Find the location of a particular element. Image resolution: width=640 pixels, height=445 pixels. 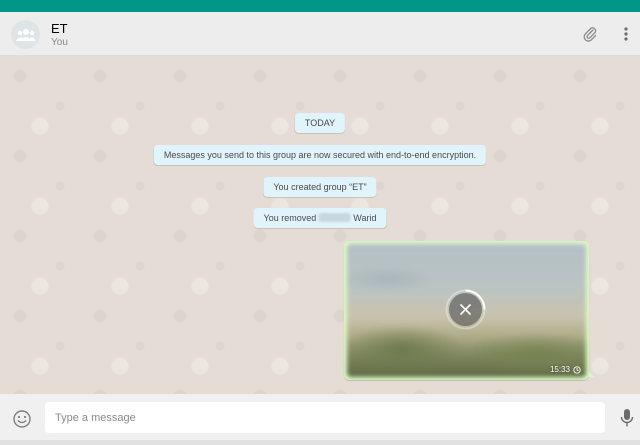

date-divider: TODAY is located at coordinates (320, 123).